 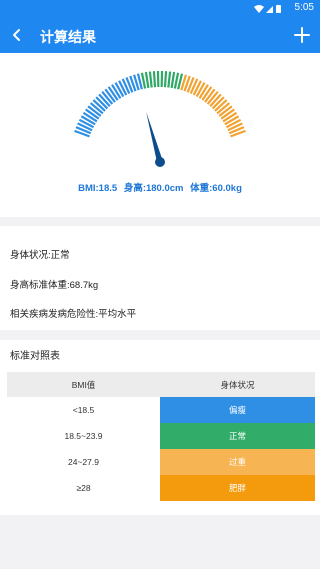 What do you see at coordinates (73, 314) in the screenshot?
I see `risk-text: 相关疾病发病危险性:平均水平` at bounding box center [73, 314].